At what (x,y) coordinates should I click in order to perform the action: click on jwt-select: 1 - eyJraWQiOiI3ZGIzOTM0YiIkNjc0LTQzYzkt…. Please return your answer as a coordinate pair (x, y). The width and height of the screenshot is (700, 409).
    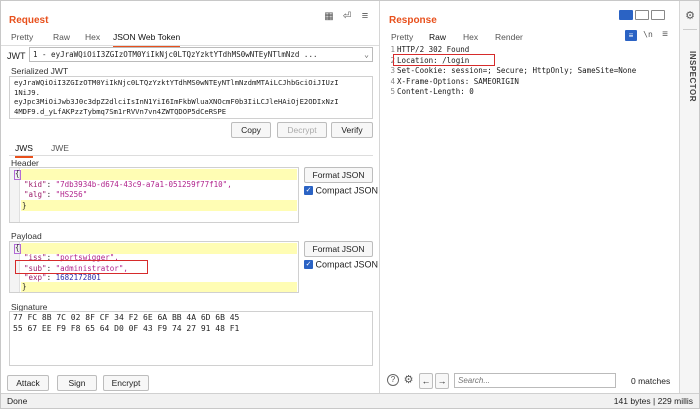
    Looking at the image, I should click on (201, 54).